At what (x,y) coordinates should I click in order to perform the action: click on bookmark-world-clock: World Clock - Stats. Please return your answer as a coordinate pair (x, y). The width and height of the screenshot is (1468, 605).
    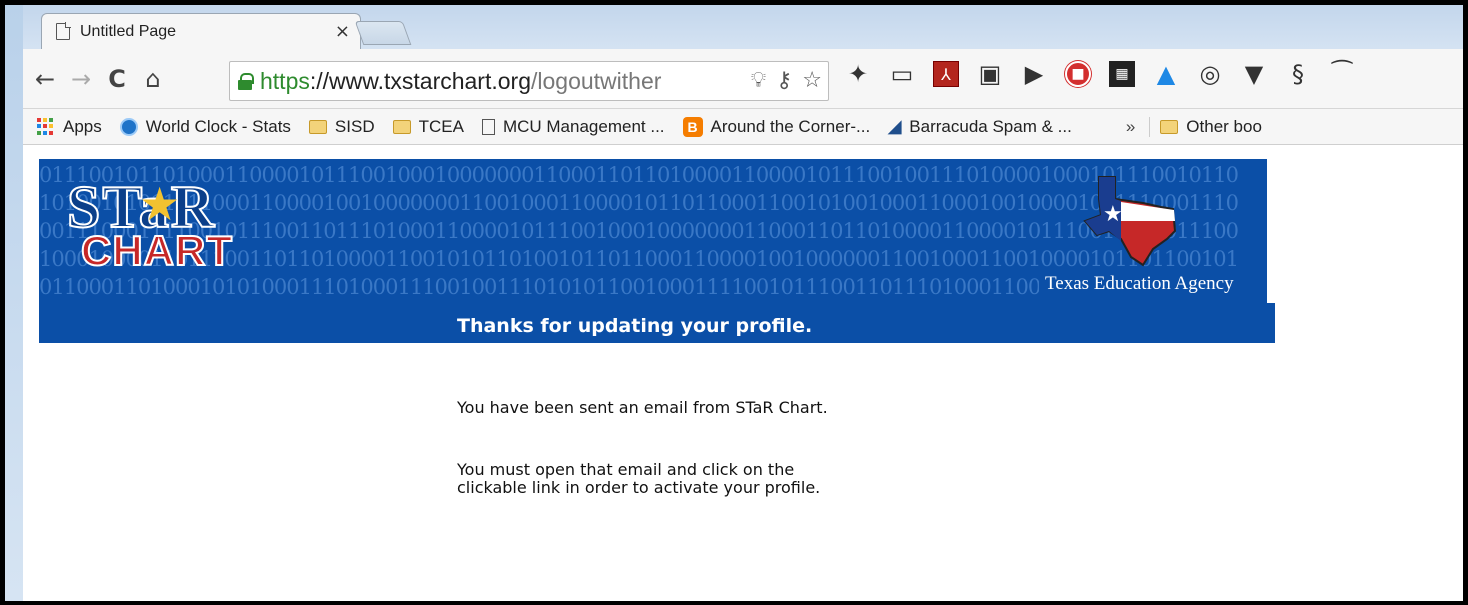
    Looking at the image, I should click on (205, 127).